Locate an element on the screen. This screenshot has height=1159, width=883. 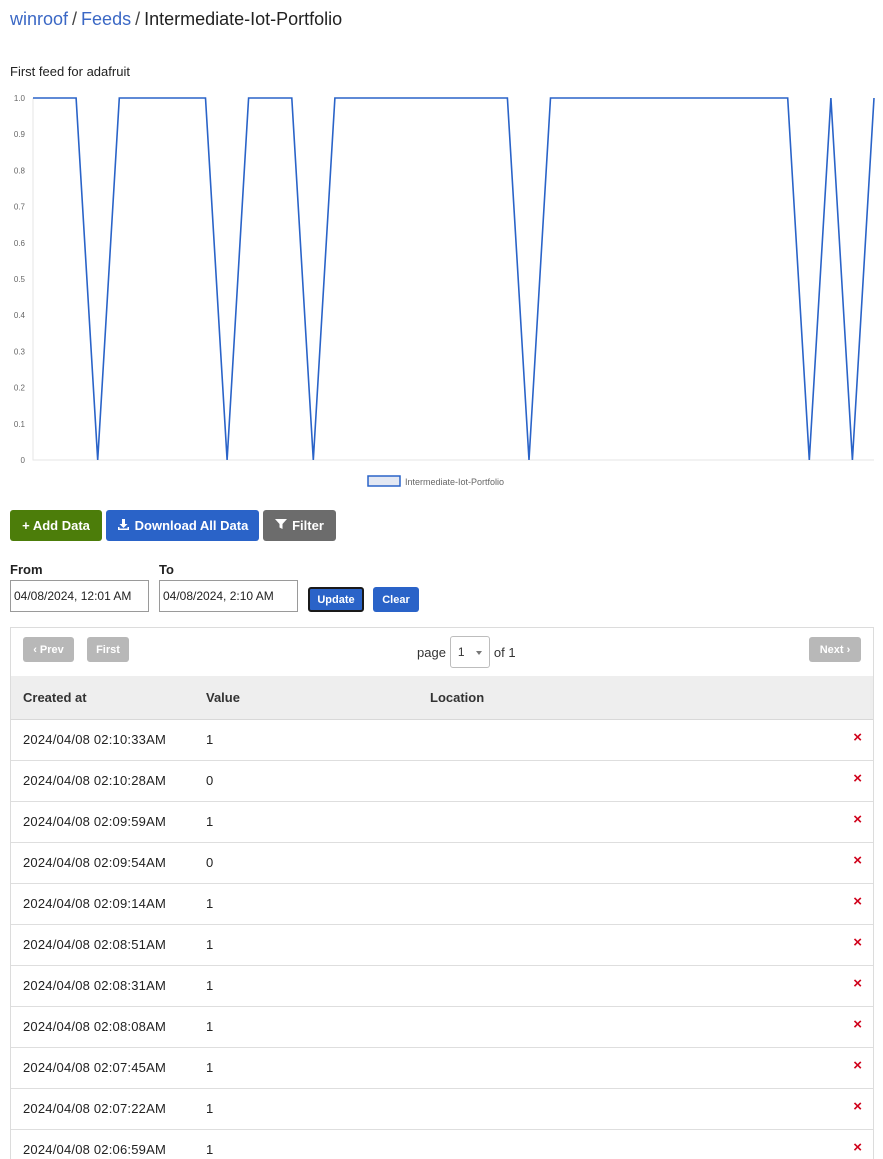
y-tick-label: 0.9 is located at coordinates (20, 134).